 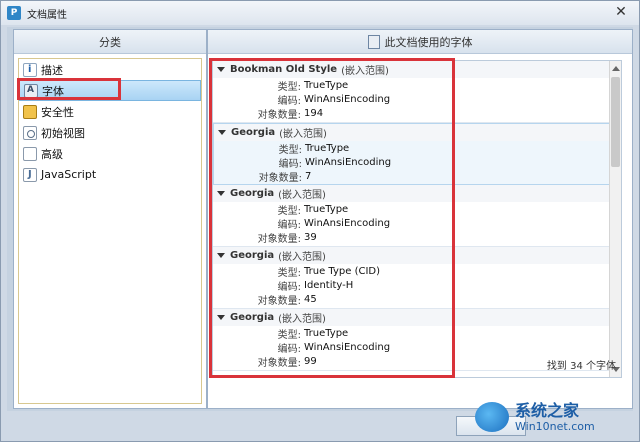 I want to click on watermark-logo-icon, so click(x=492, y=417).